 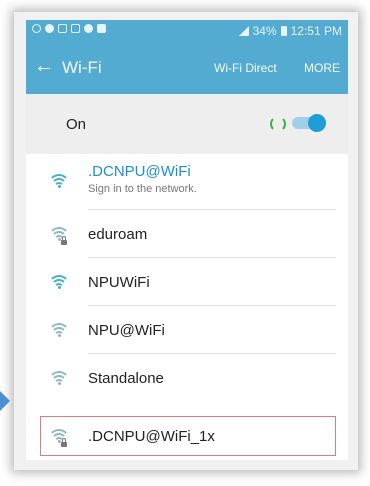 I want to click on more-button: MORE, so click(x=322, y=68).